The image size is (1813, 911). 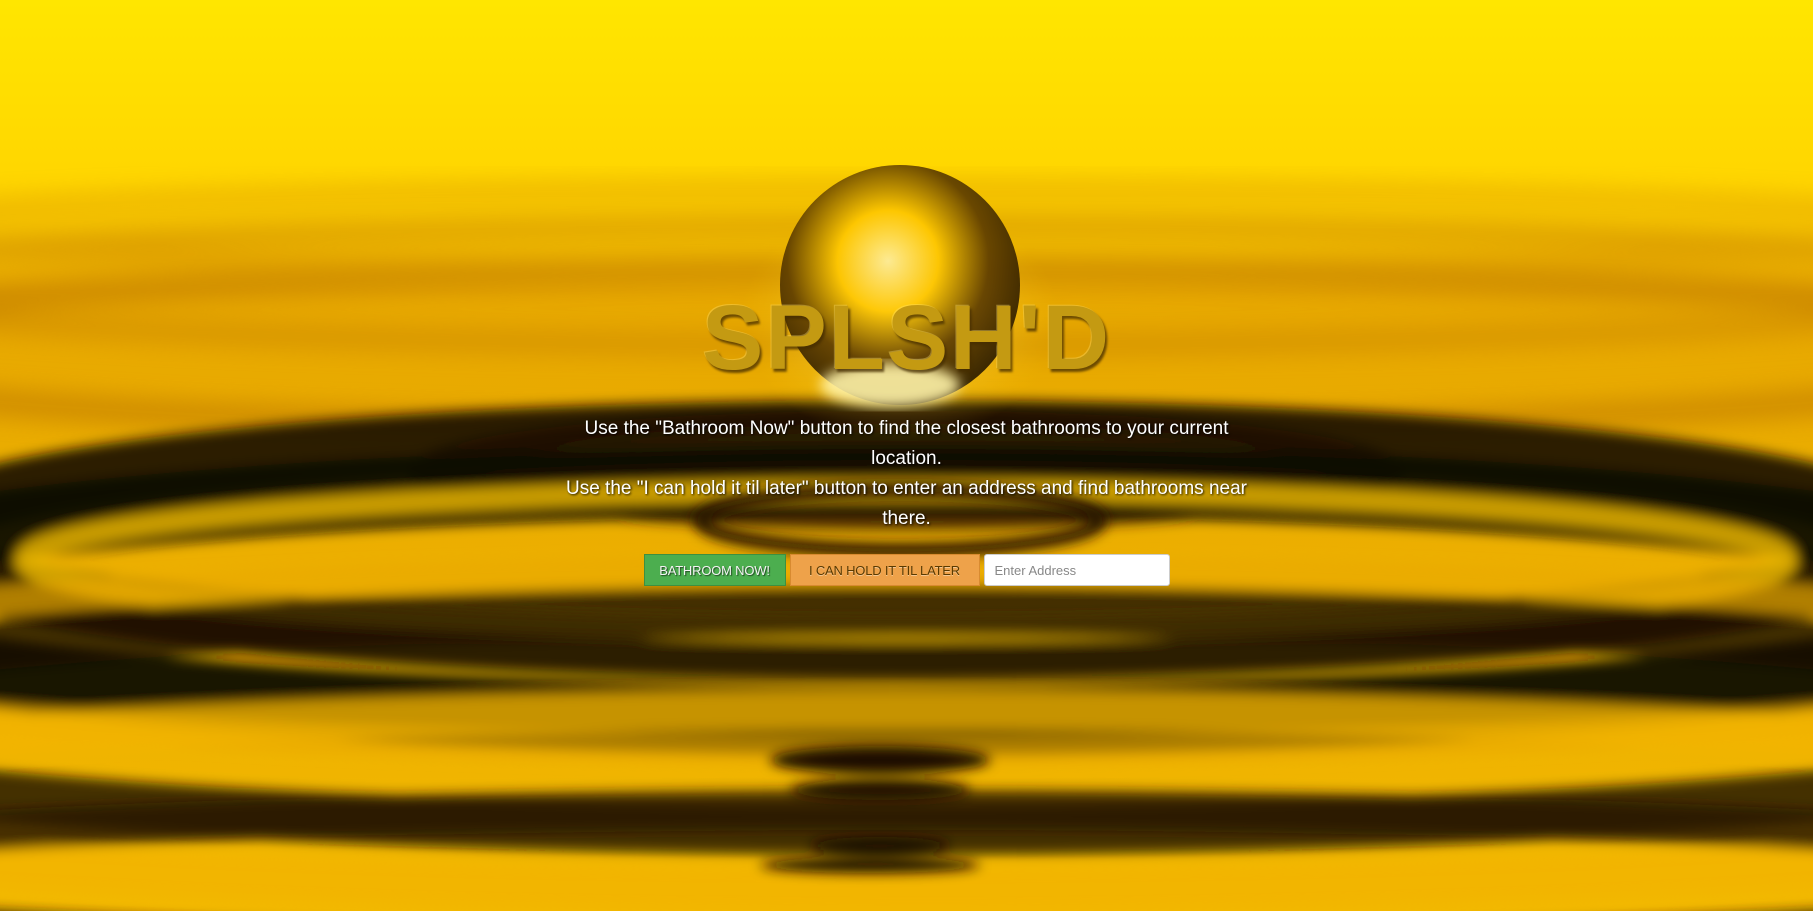 I want to click on app-title: SPLSH'D, so click(x=906, y=338).